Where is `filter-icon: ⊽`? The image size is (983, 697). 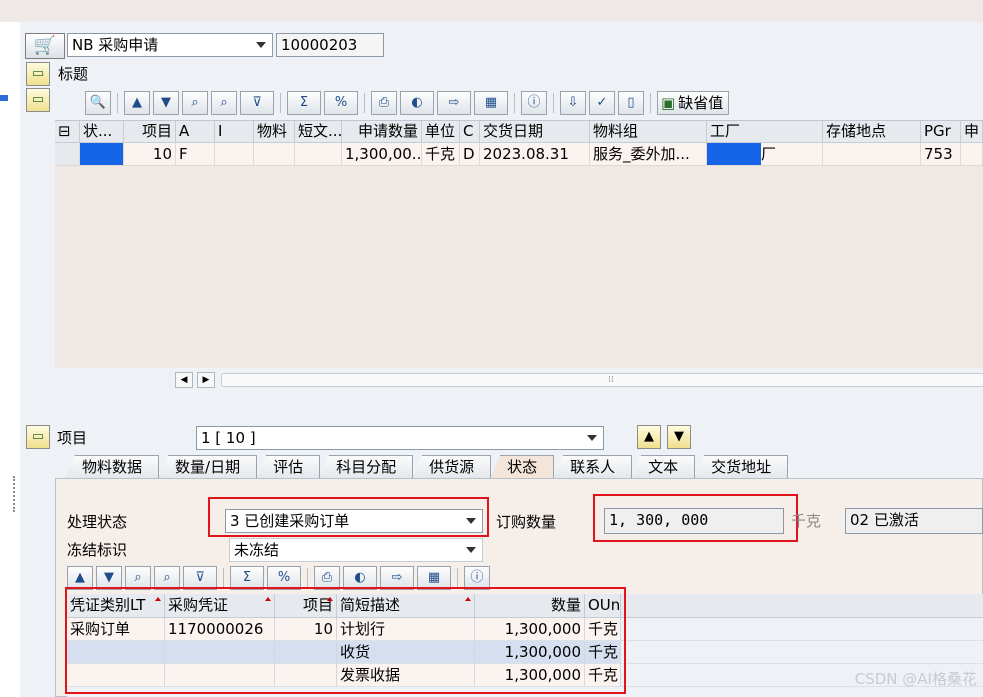 filter-icon: ⊽ is located at coordinates (257, 103).